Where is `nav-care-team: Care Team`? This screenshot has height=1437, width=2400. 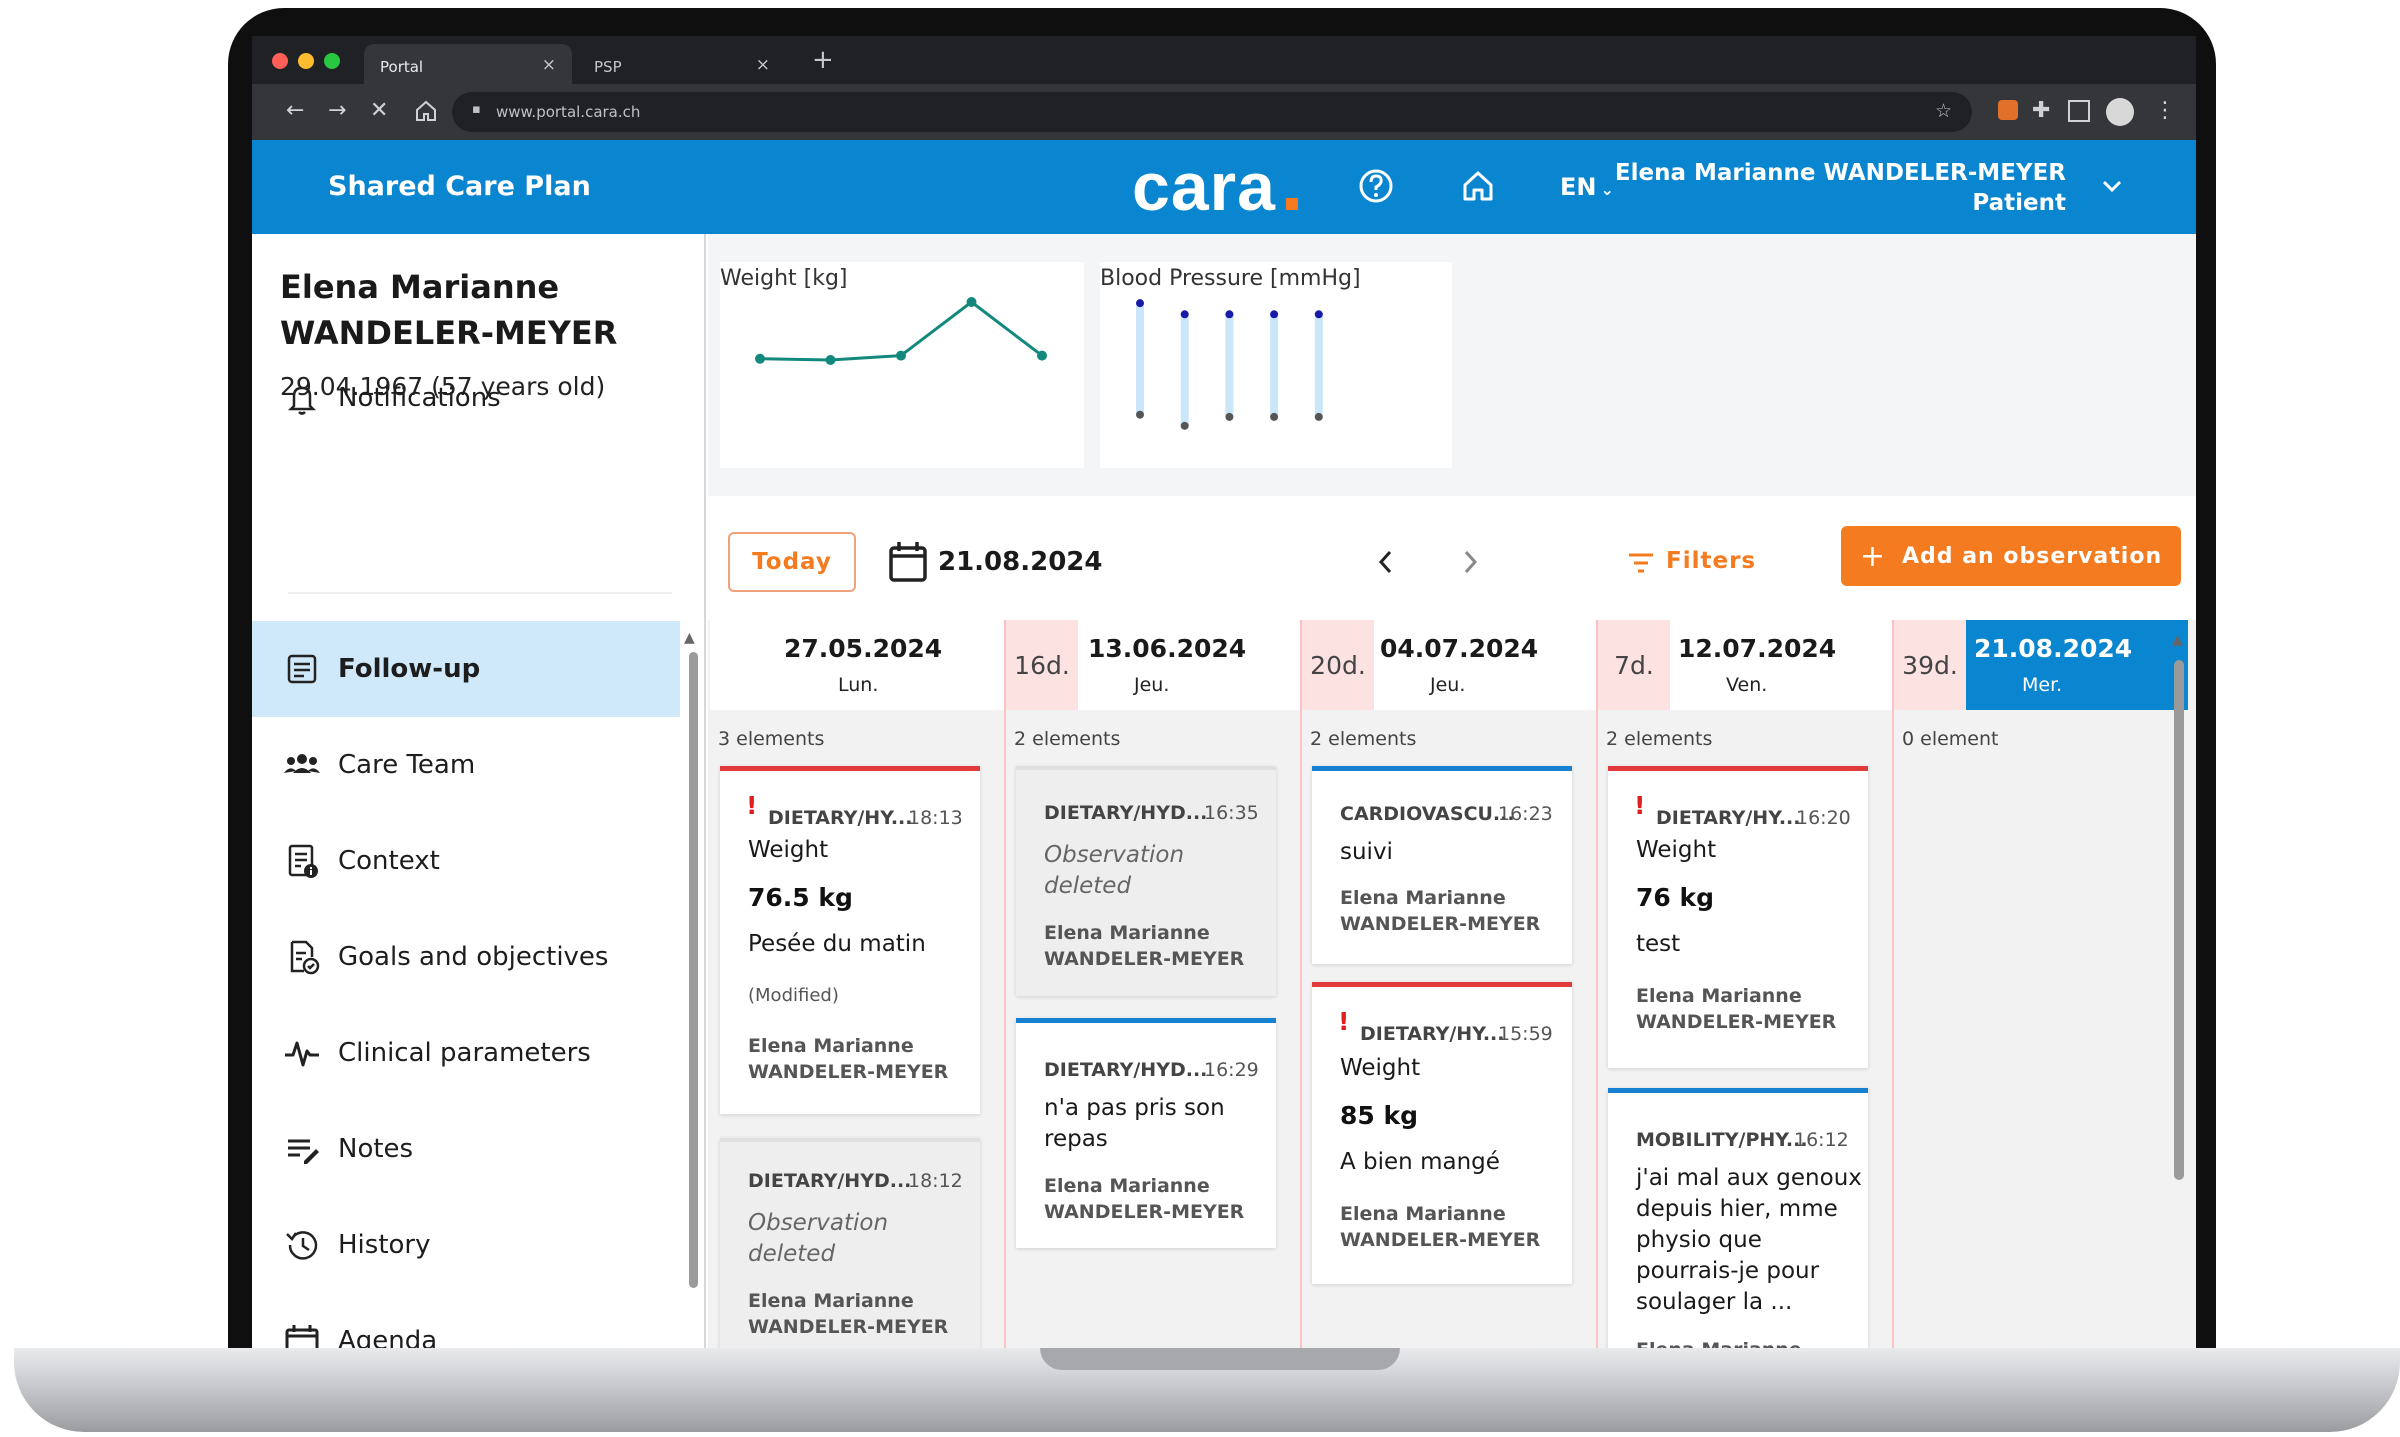
nav-care-team: Care Team is located at coordinates (466, 765).